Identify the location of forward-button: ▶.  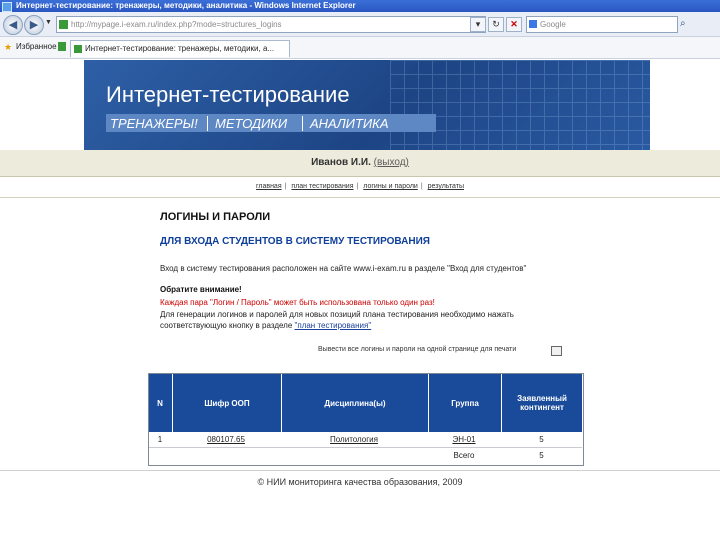
(34, 25).